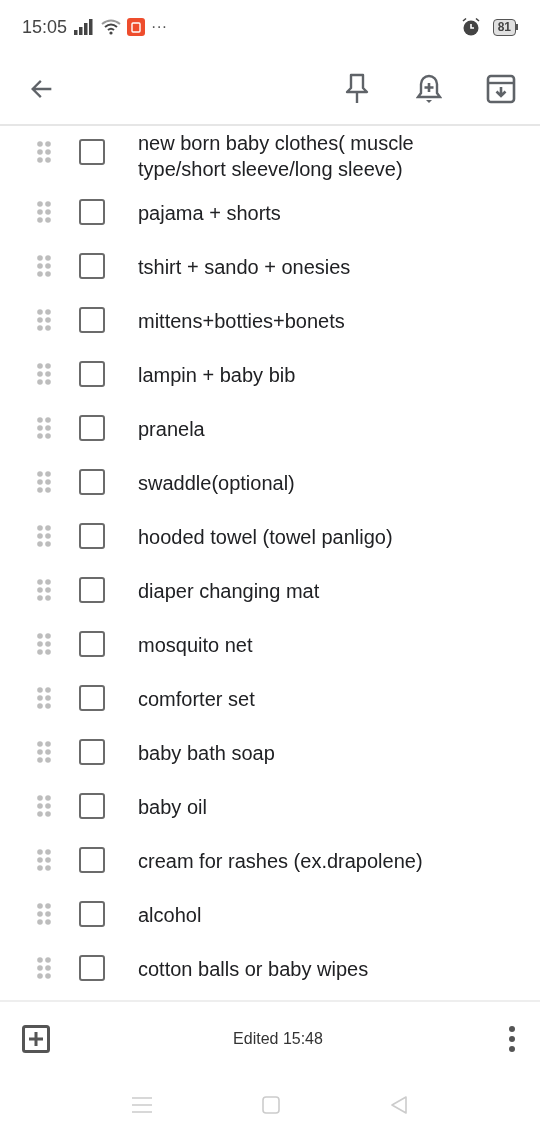 Image resolution: width=540 pixels, height=1140 pixels. I want to click on more-notifications: ···, so click(159, 27).